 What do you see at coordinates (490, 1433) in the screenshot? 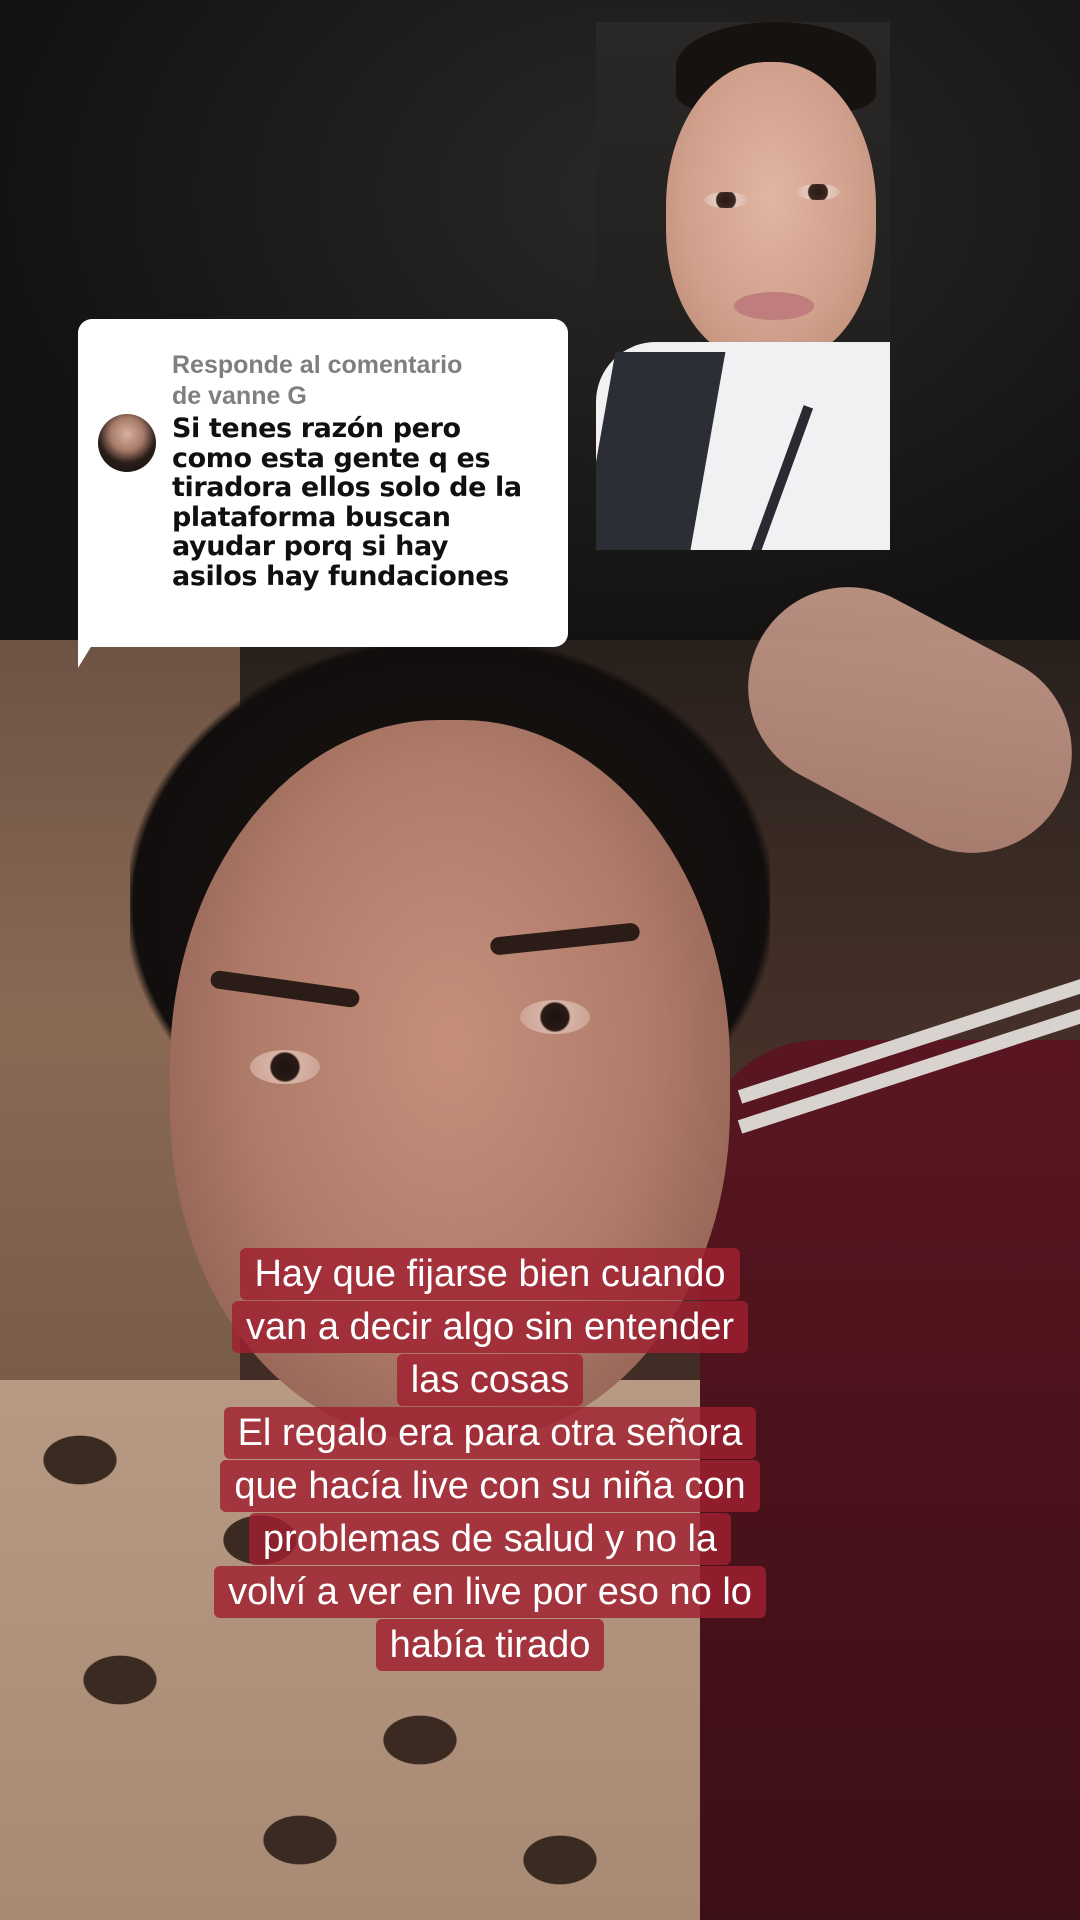
I see `caption-line: El regalo era para otra señora` at bounding box center [490, 1433].